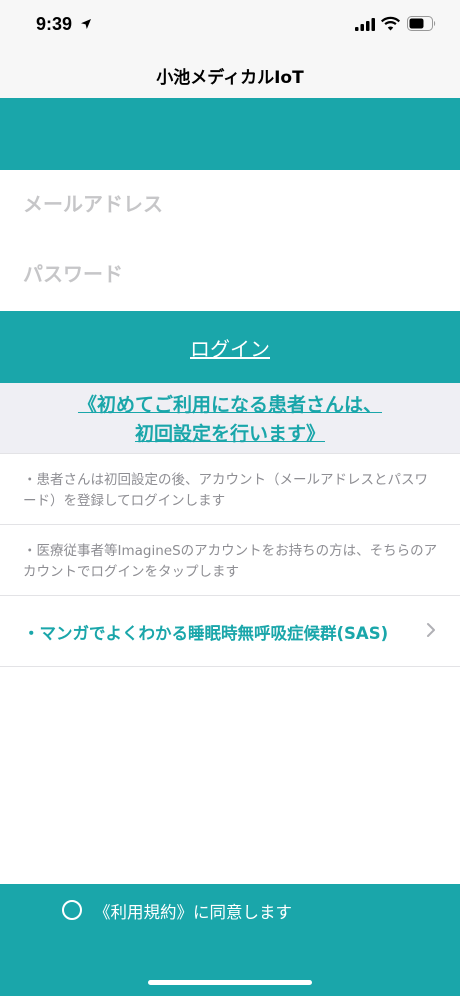 This screenshot has height=996, width=460. I want to click on manga-sas-link: ・マンガでよくわかる睡眠時無呼吸症候群(SAS), so click(230, 631).